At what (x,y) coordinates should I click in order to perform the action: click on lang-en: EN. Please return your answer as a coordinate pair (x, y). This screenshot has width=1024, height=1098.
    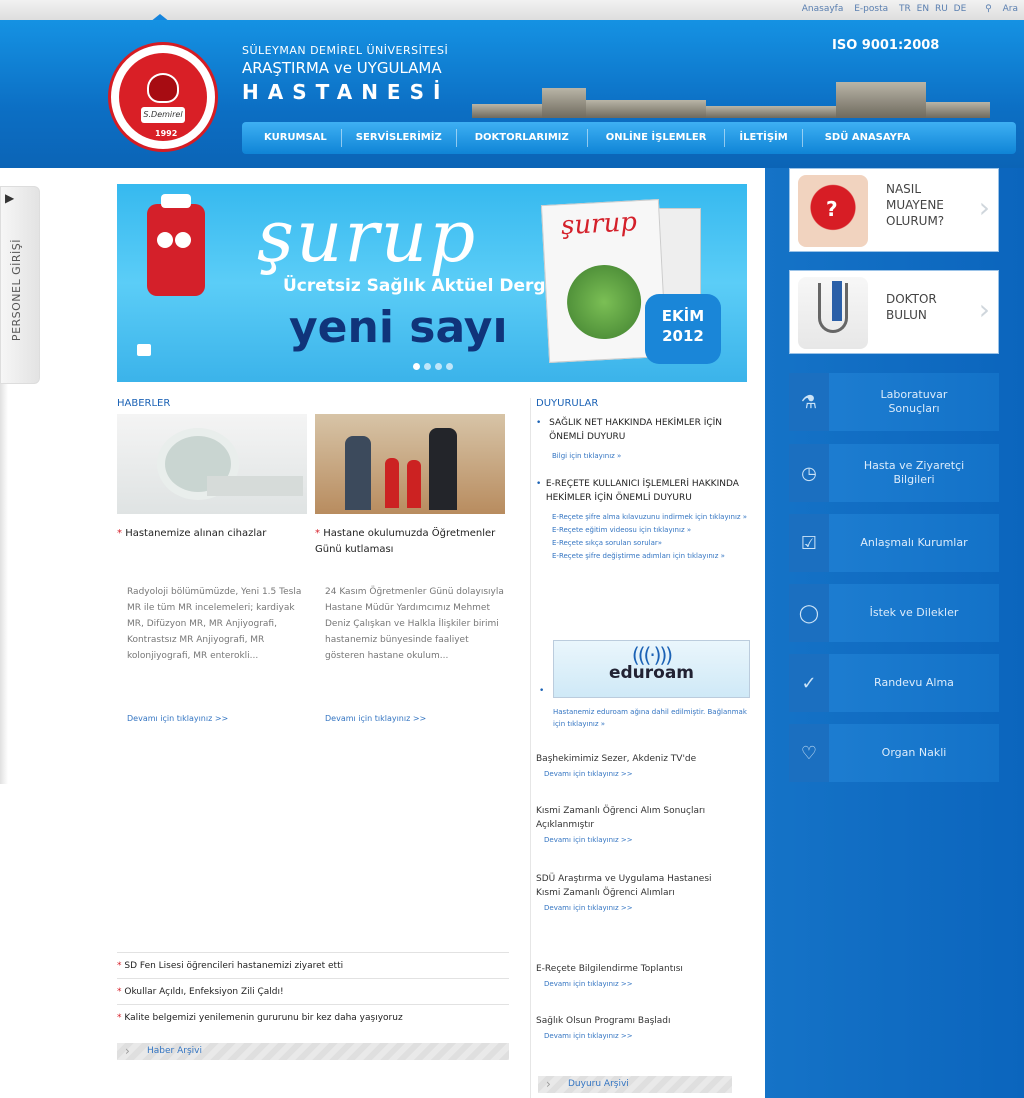
    Looking at the image, I should click on (923, 9).